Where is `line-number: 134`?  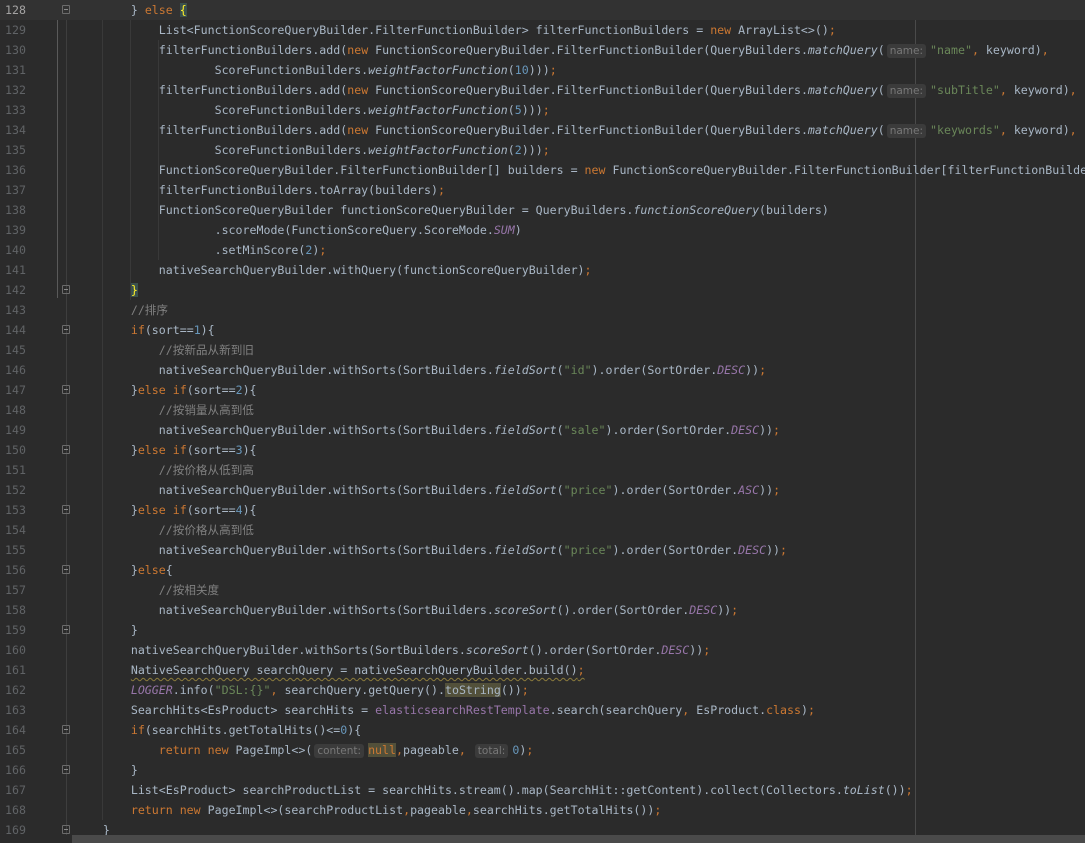
line-number: 134 is located at coordinates (13, 130).